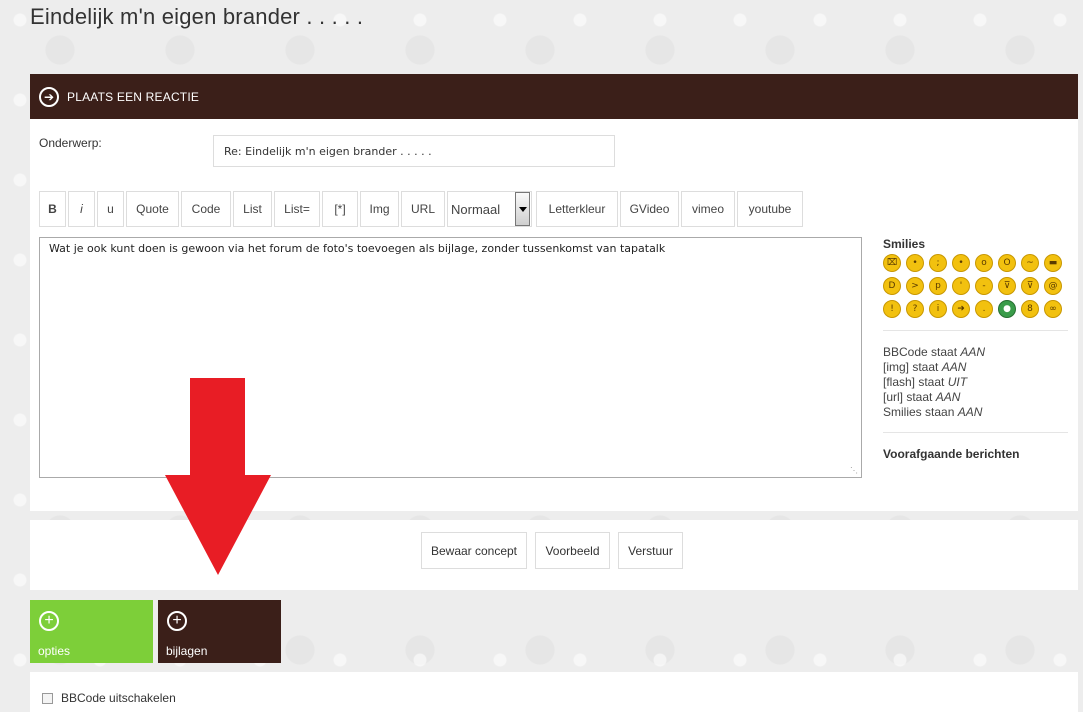 This screenshot has height=712, width=1083. I want to click on smiley-wink-icon: ;, so click(938, 263).